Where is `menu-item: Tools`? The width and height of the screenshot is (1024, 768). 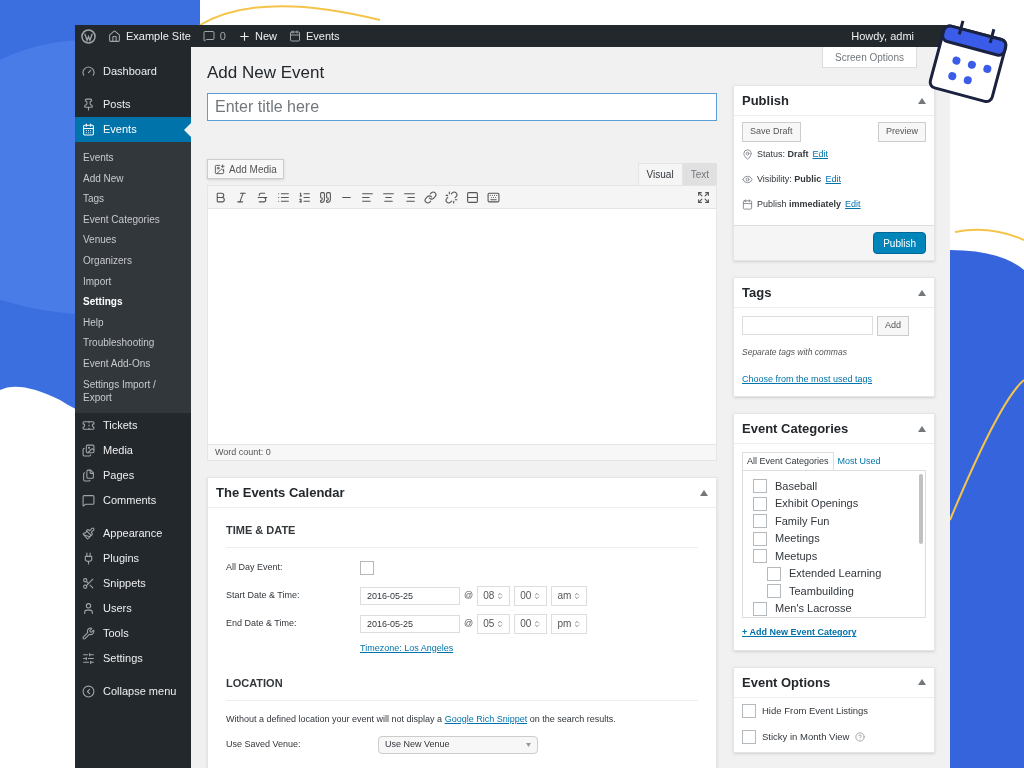 menu-item: Tools is located at coordinates (133, 633).